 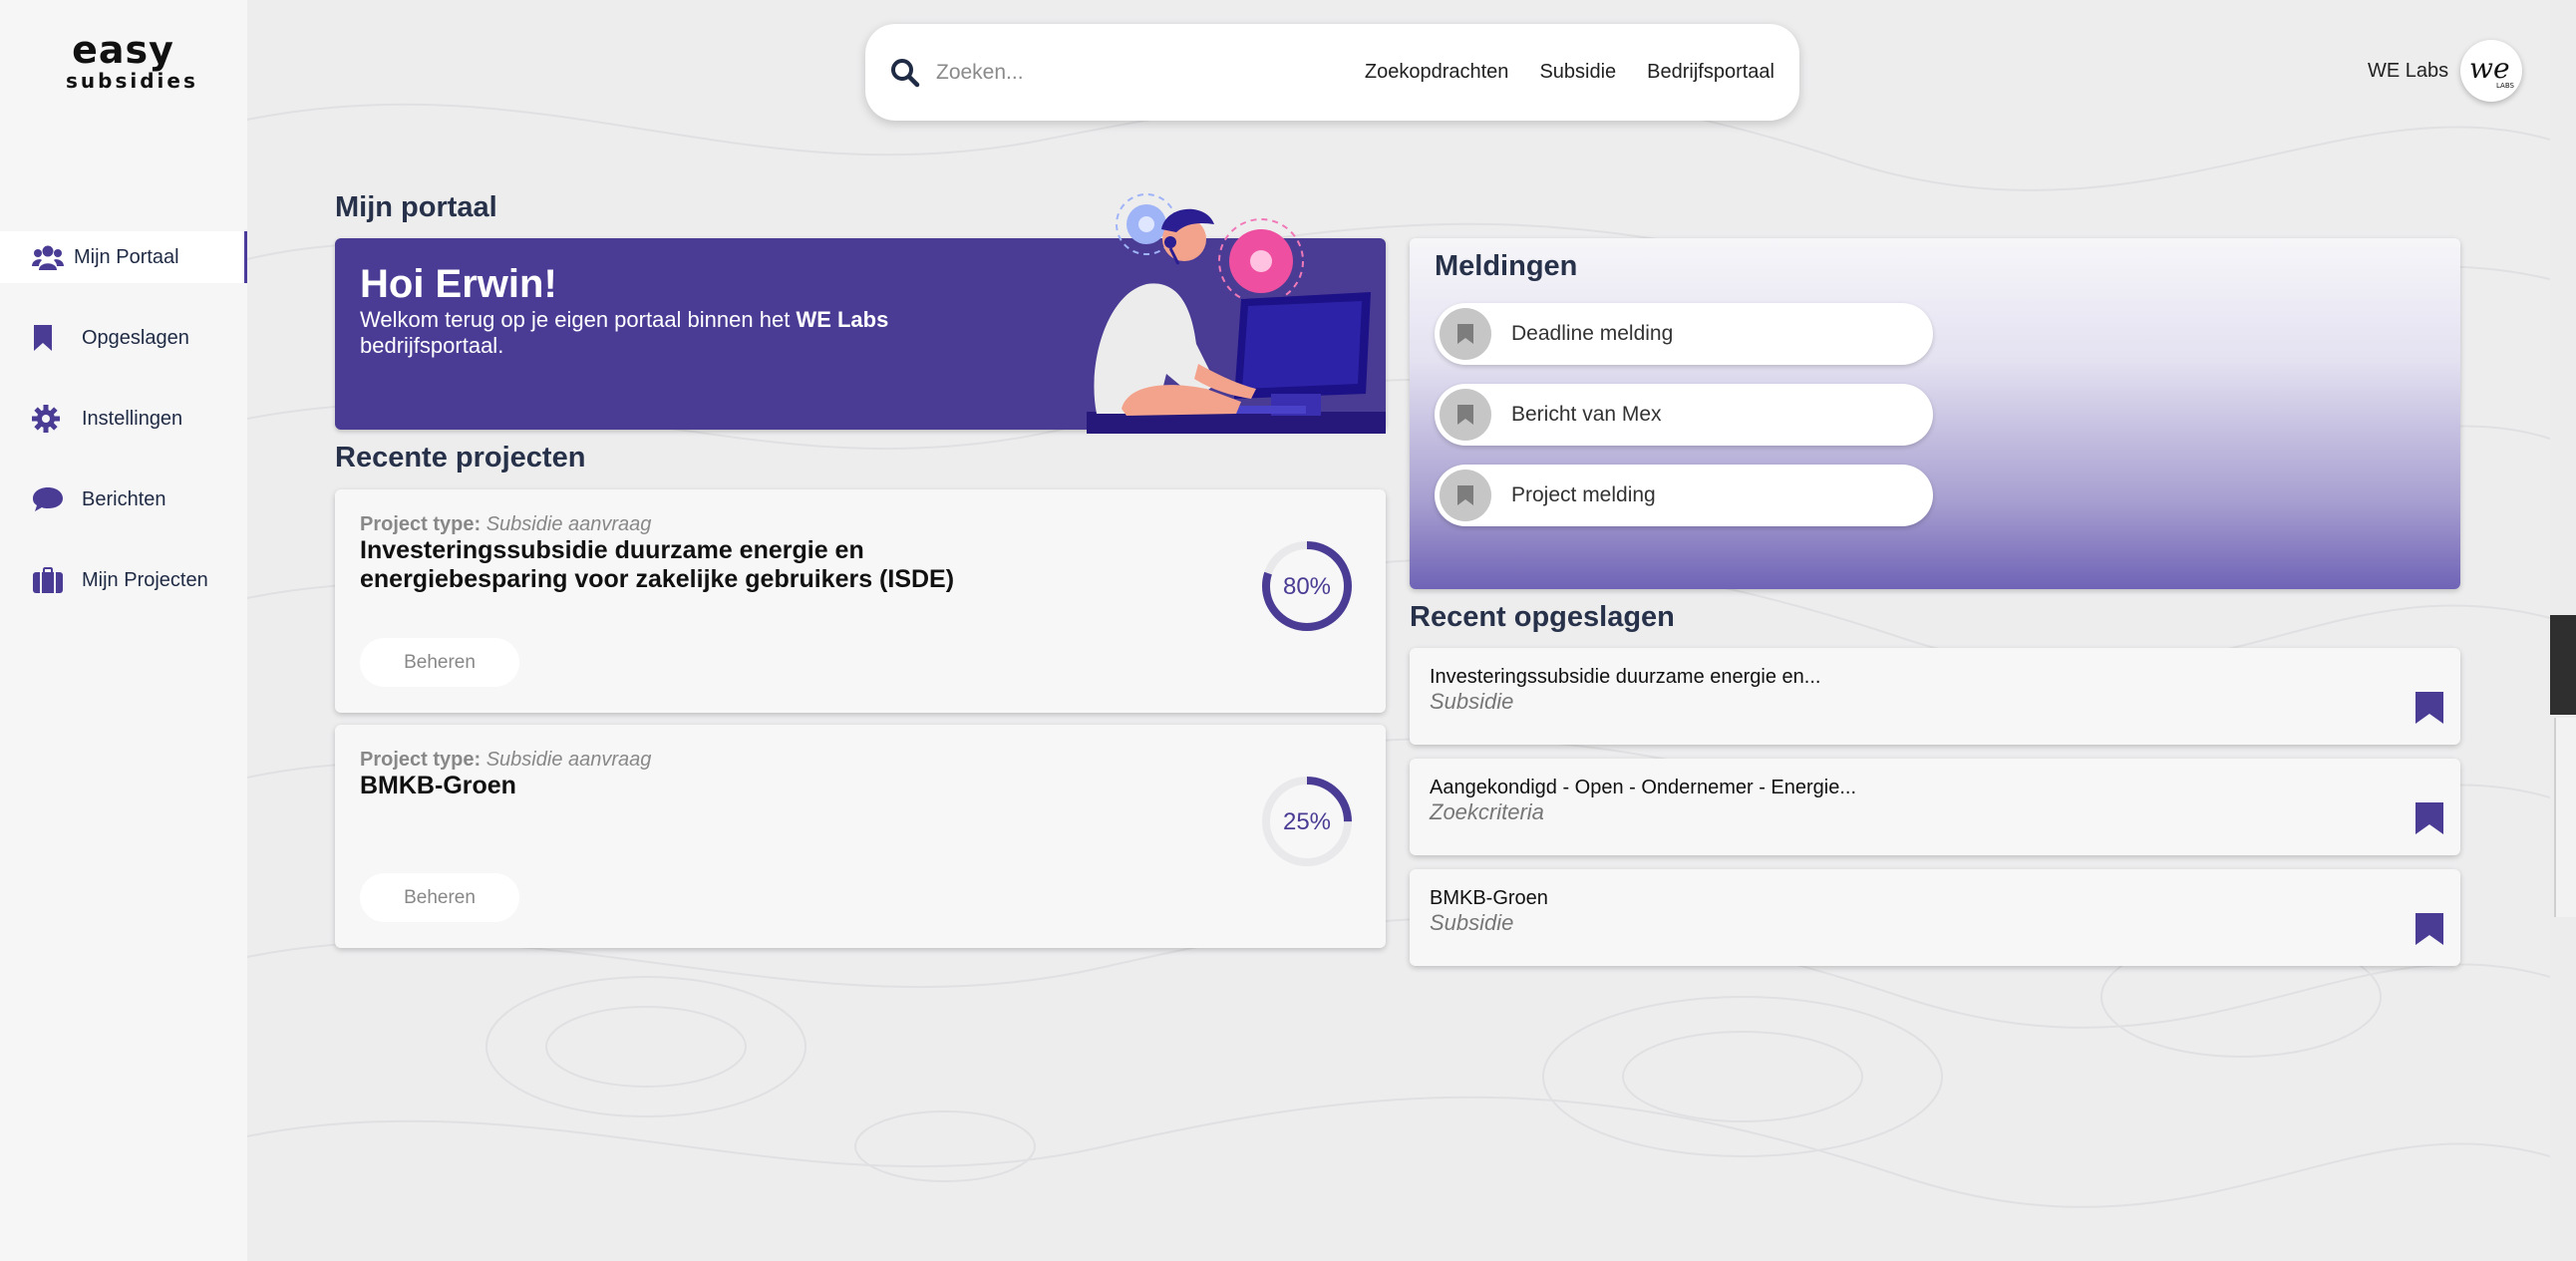 What do you see at coordinates (1684, 495) in the screenshot?
I see `notification-item: Project melding` at bounding box center [1684, 495].